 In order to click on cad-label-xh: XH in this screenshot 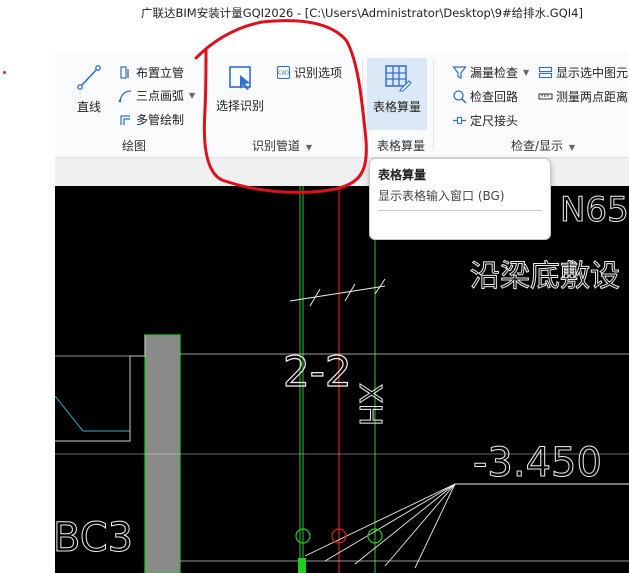, I will do `click(369, 404)`.